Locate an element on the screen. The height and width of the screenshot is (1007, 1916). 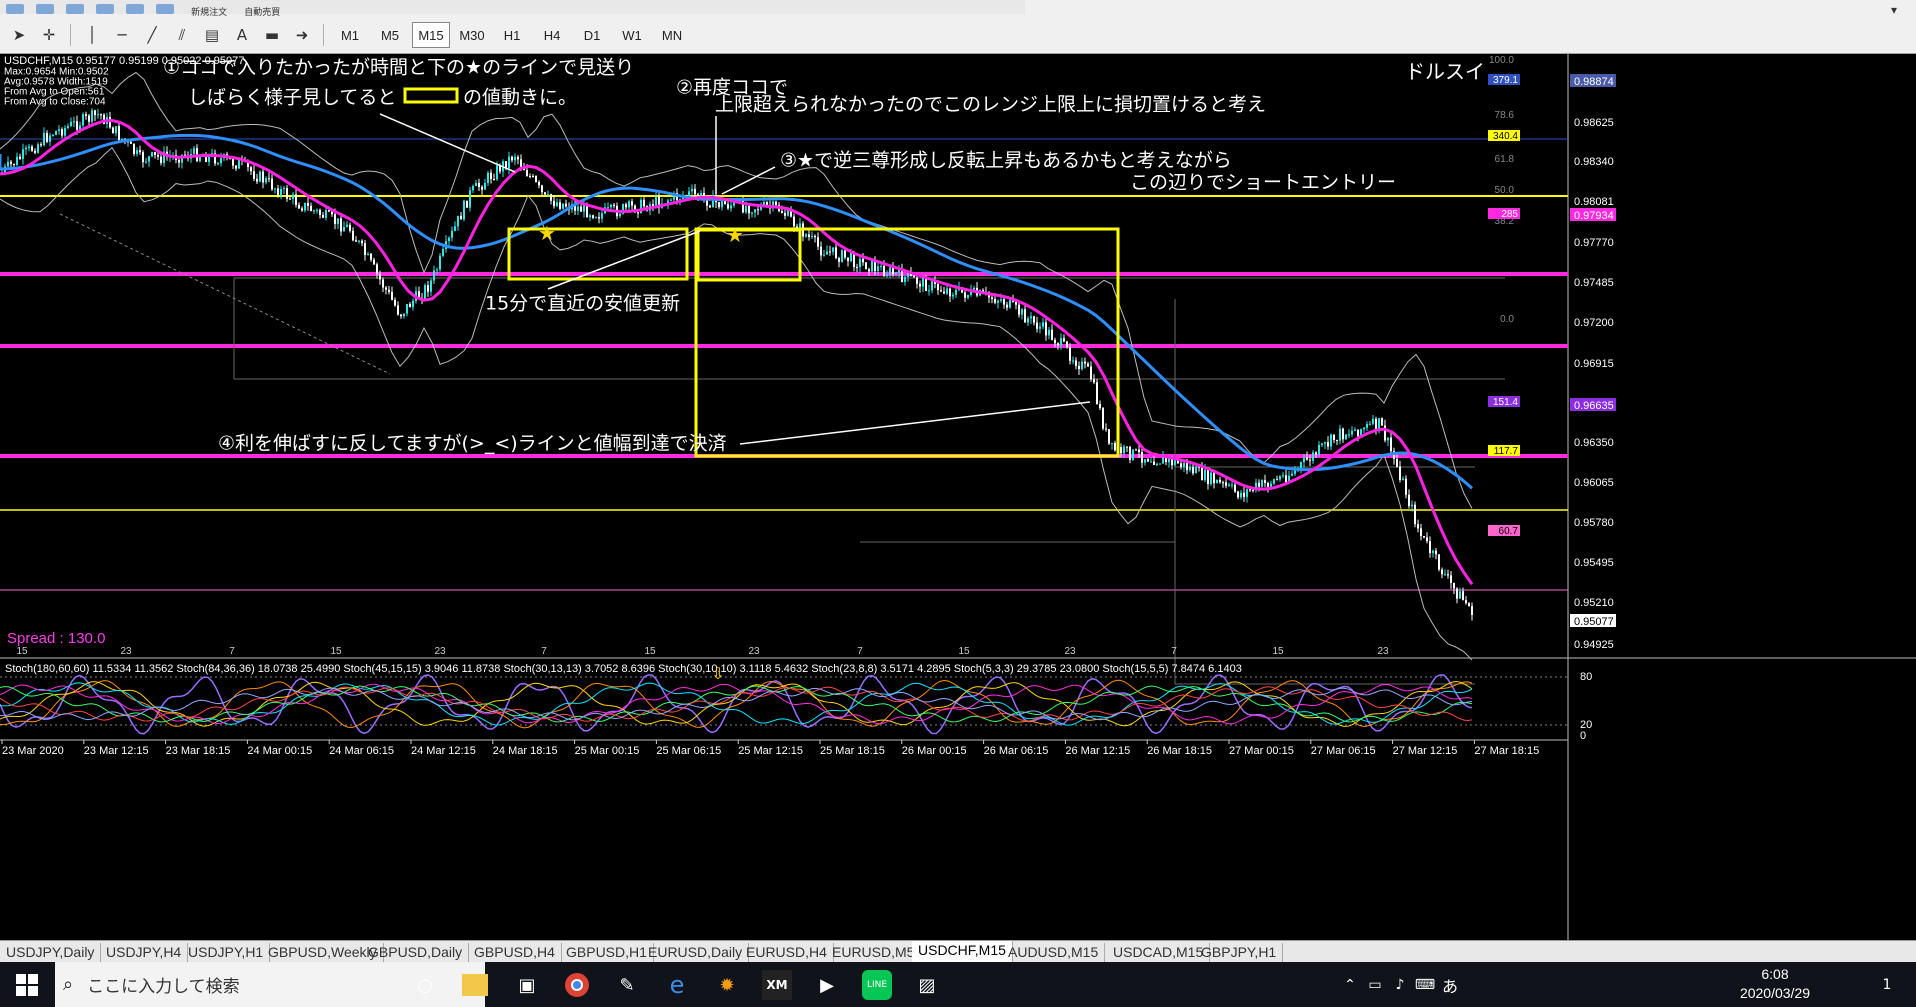
chart-tab: EURUSD,M5 is located at coordinates (874, 952).